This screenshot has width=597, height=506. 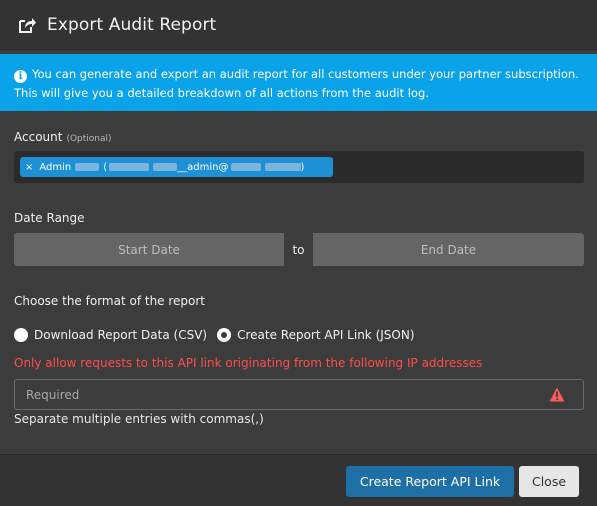 What do you see at coordinates (29, 167) in the screenshot?
I see `remove-chip-icon: ×` at bounding box center [29, 167].